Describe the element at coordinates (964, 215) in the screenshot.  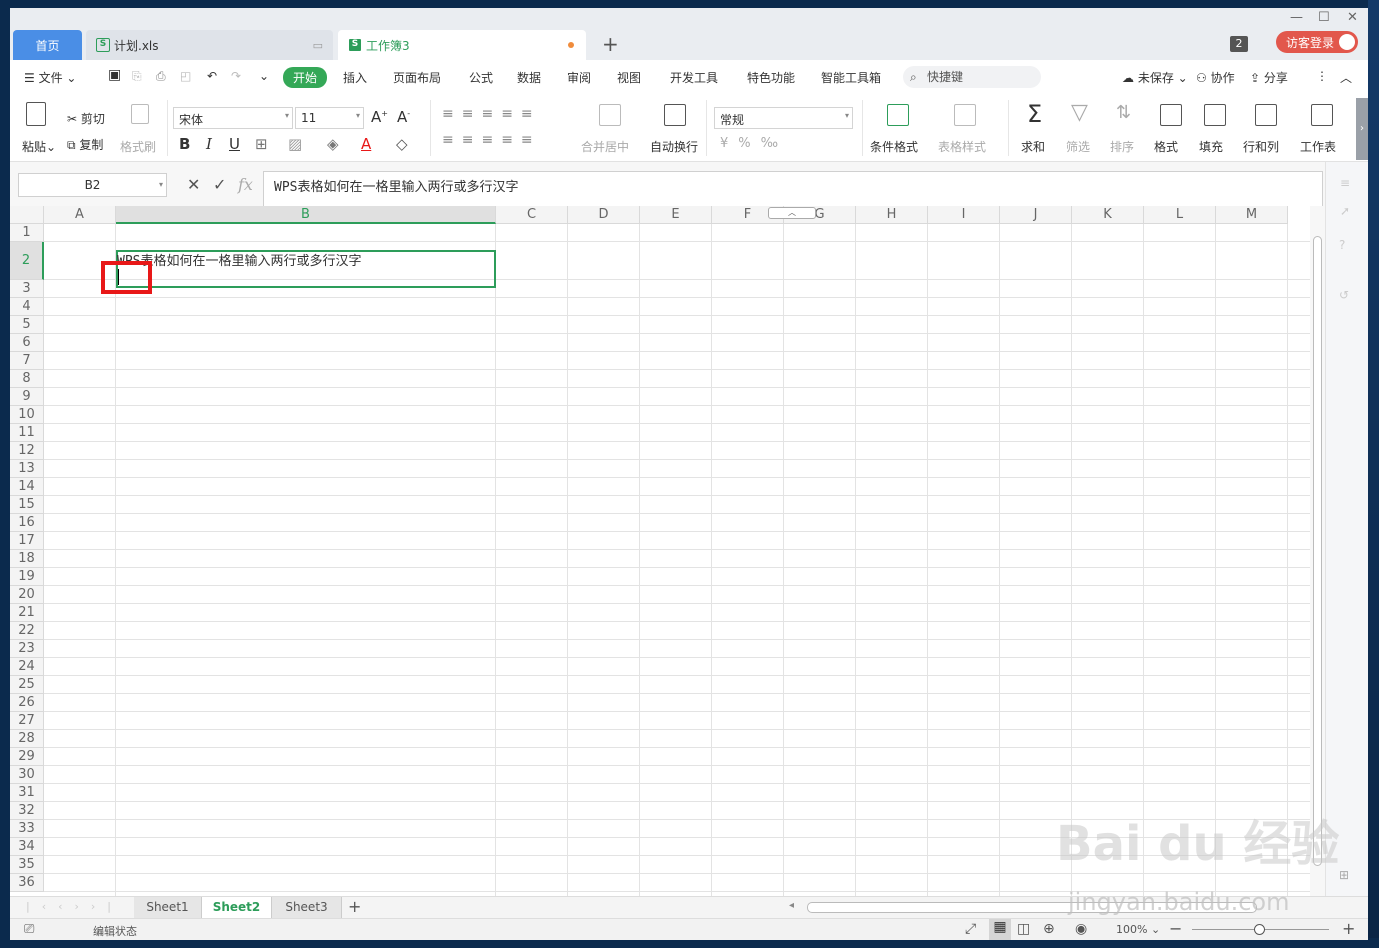
I see `column-header-i: I` at that location.